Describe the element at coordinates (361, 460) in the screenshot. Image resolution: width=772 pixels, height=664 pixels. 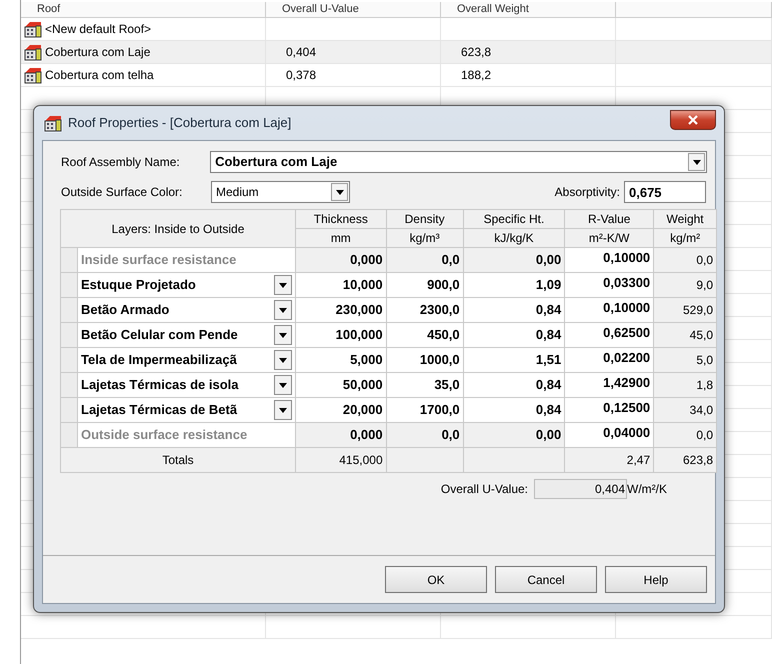
I see `table-cell: 415,000` at that location.